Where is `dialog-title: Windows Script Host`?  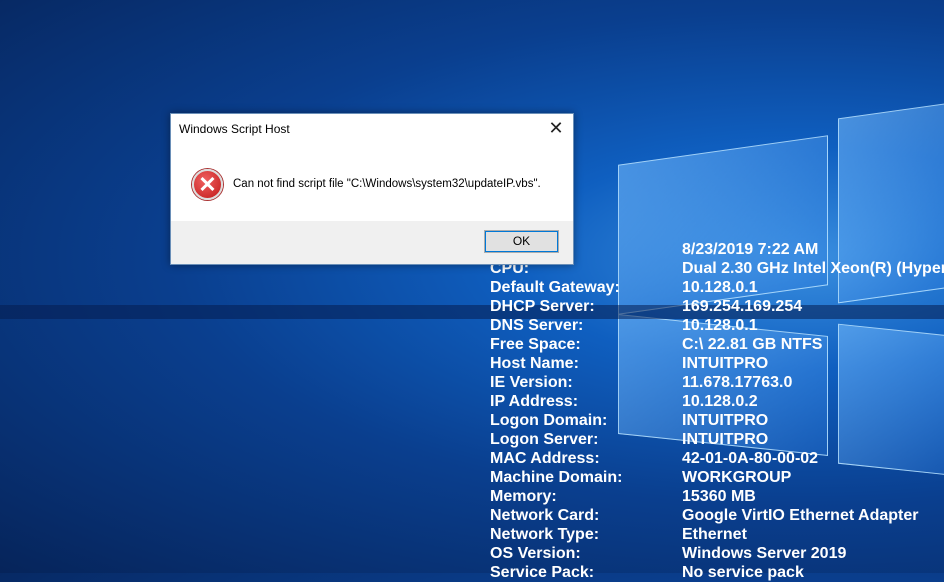 dialog-title: Windows Script Host is located at coordinates (234, 129).